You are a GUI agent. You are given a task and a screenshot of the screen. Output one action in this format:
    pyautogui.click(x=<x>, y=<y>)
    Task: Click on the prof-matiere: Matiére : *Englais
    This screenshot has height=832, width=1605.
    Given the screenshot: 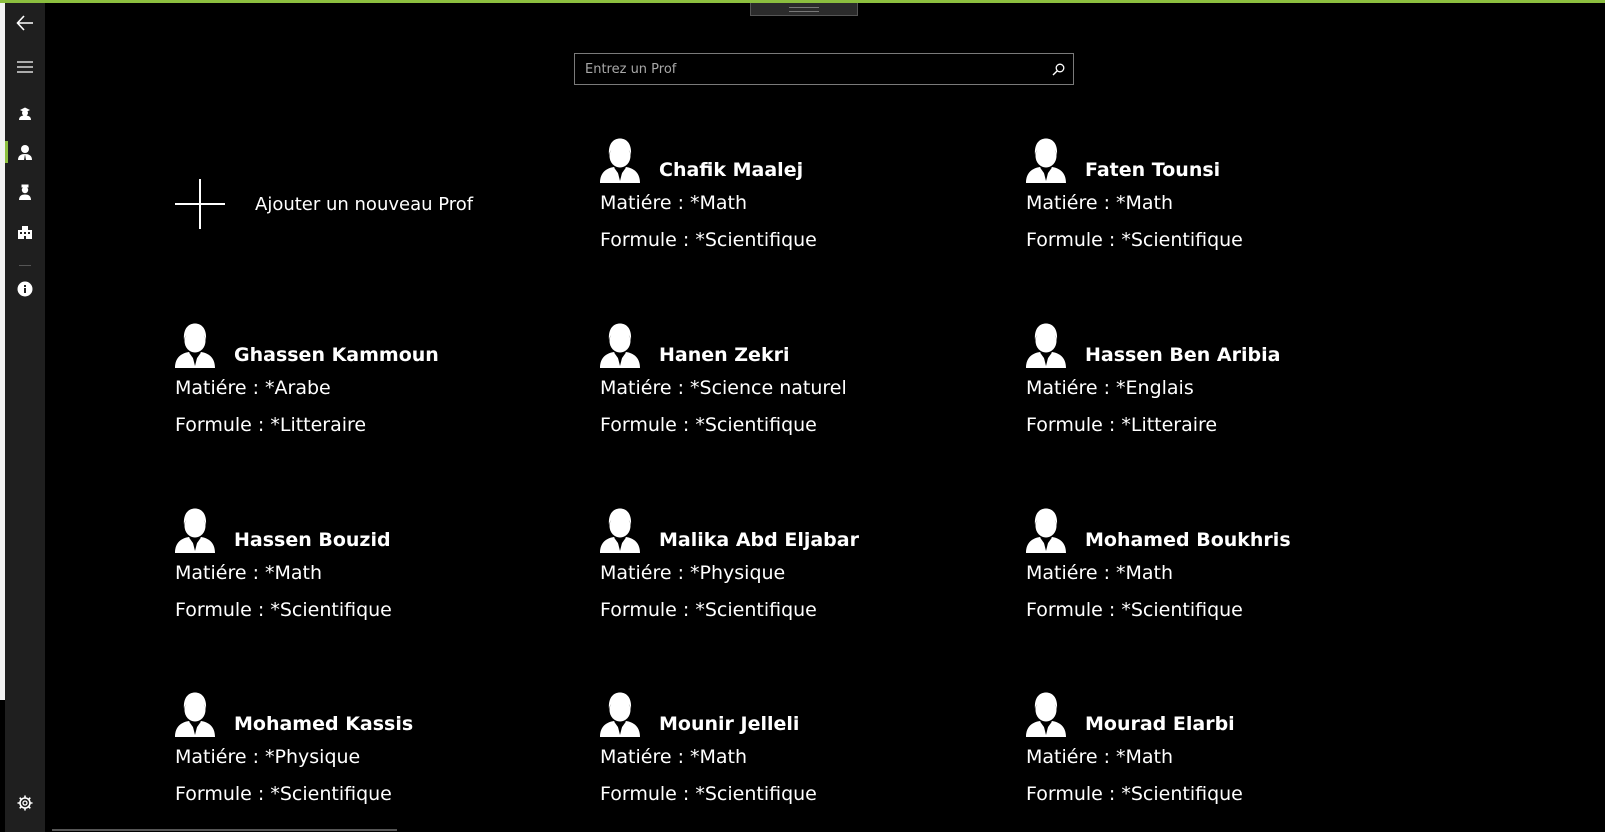 What is the action you would take?
    pyautogui.click(x=1110, y=388)
    